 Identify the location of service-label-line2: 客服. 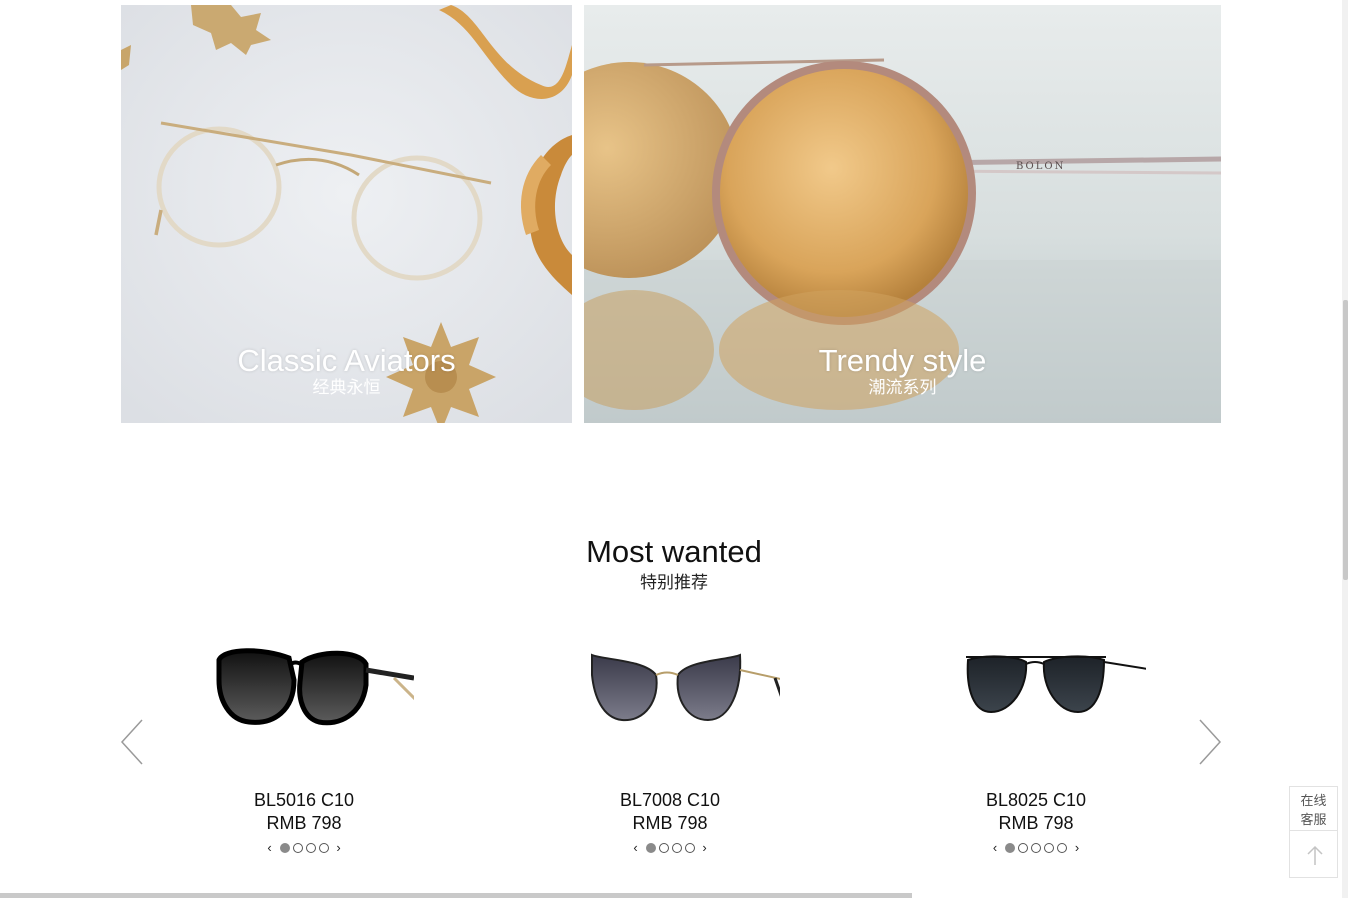
(1313, 819).